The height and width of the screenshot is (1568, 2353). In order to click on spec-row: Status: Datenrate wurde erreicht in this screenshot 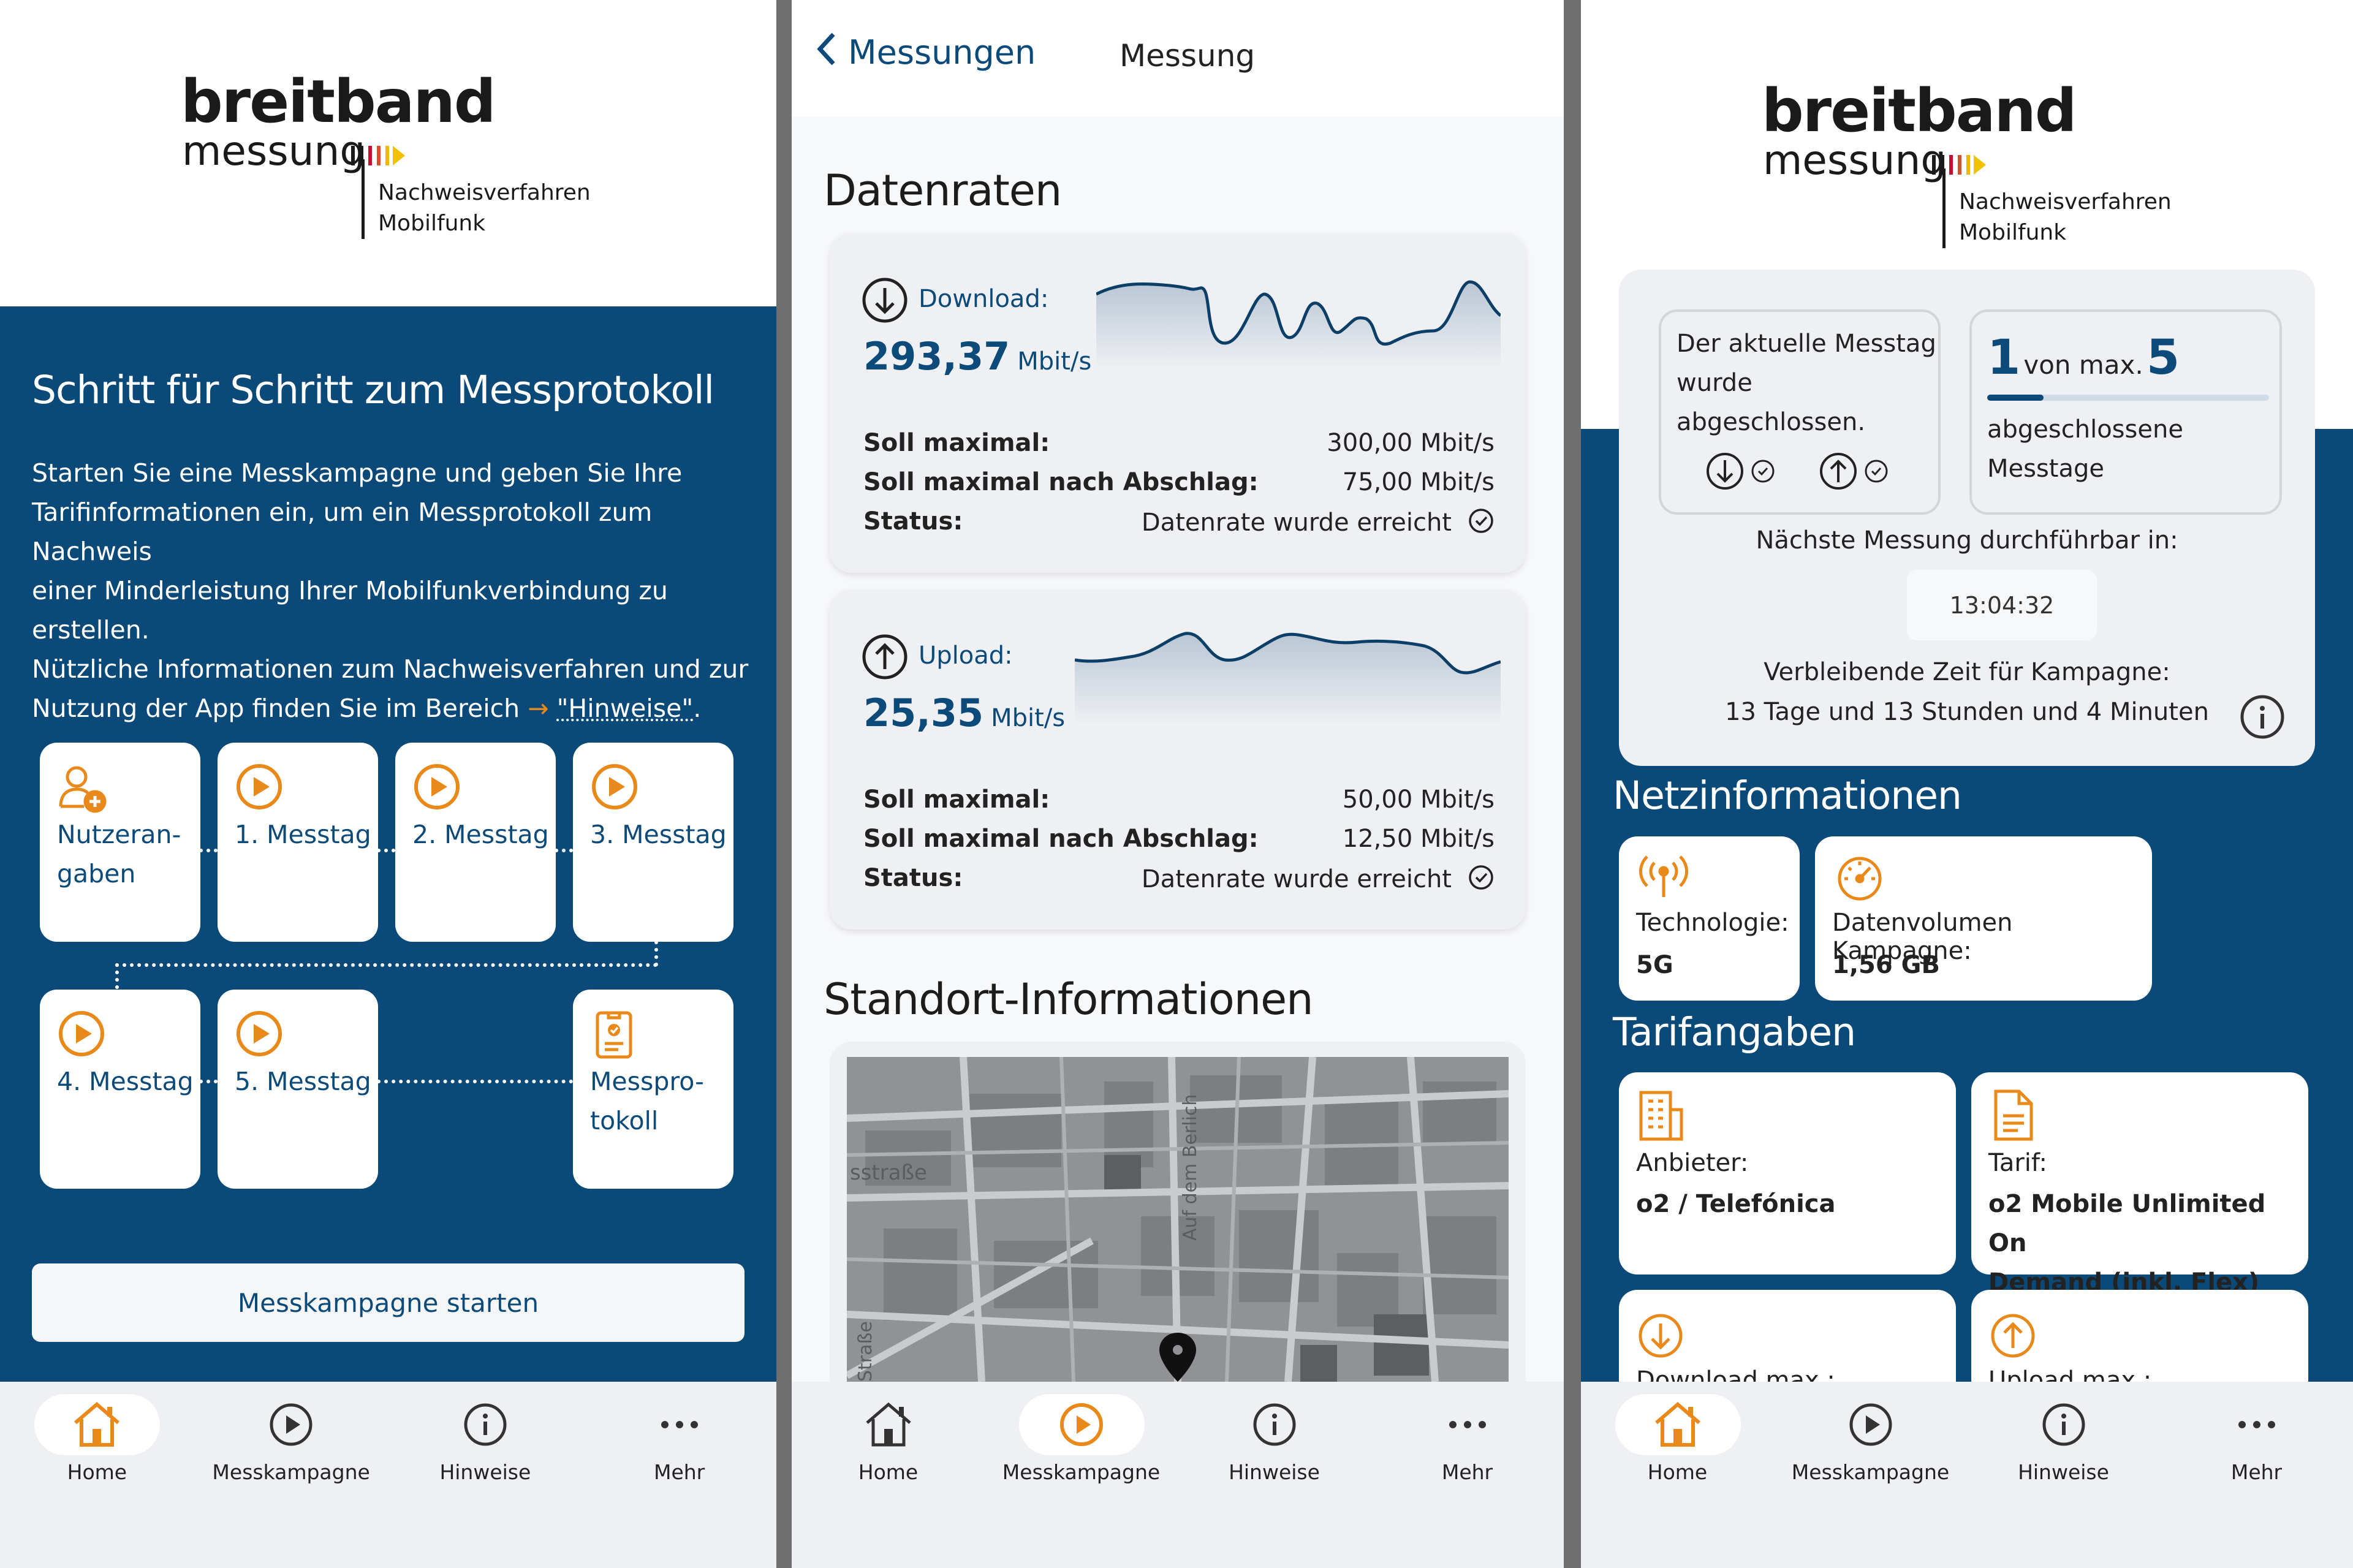, I will do `click(1179, 883)`.